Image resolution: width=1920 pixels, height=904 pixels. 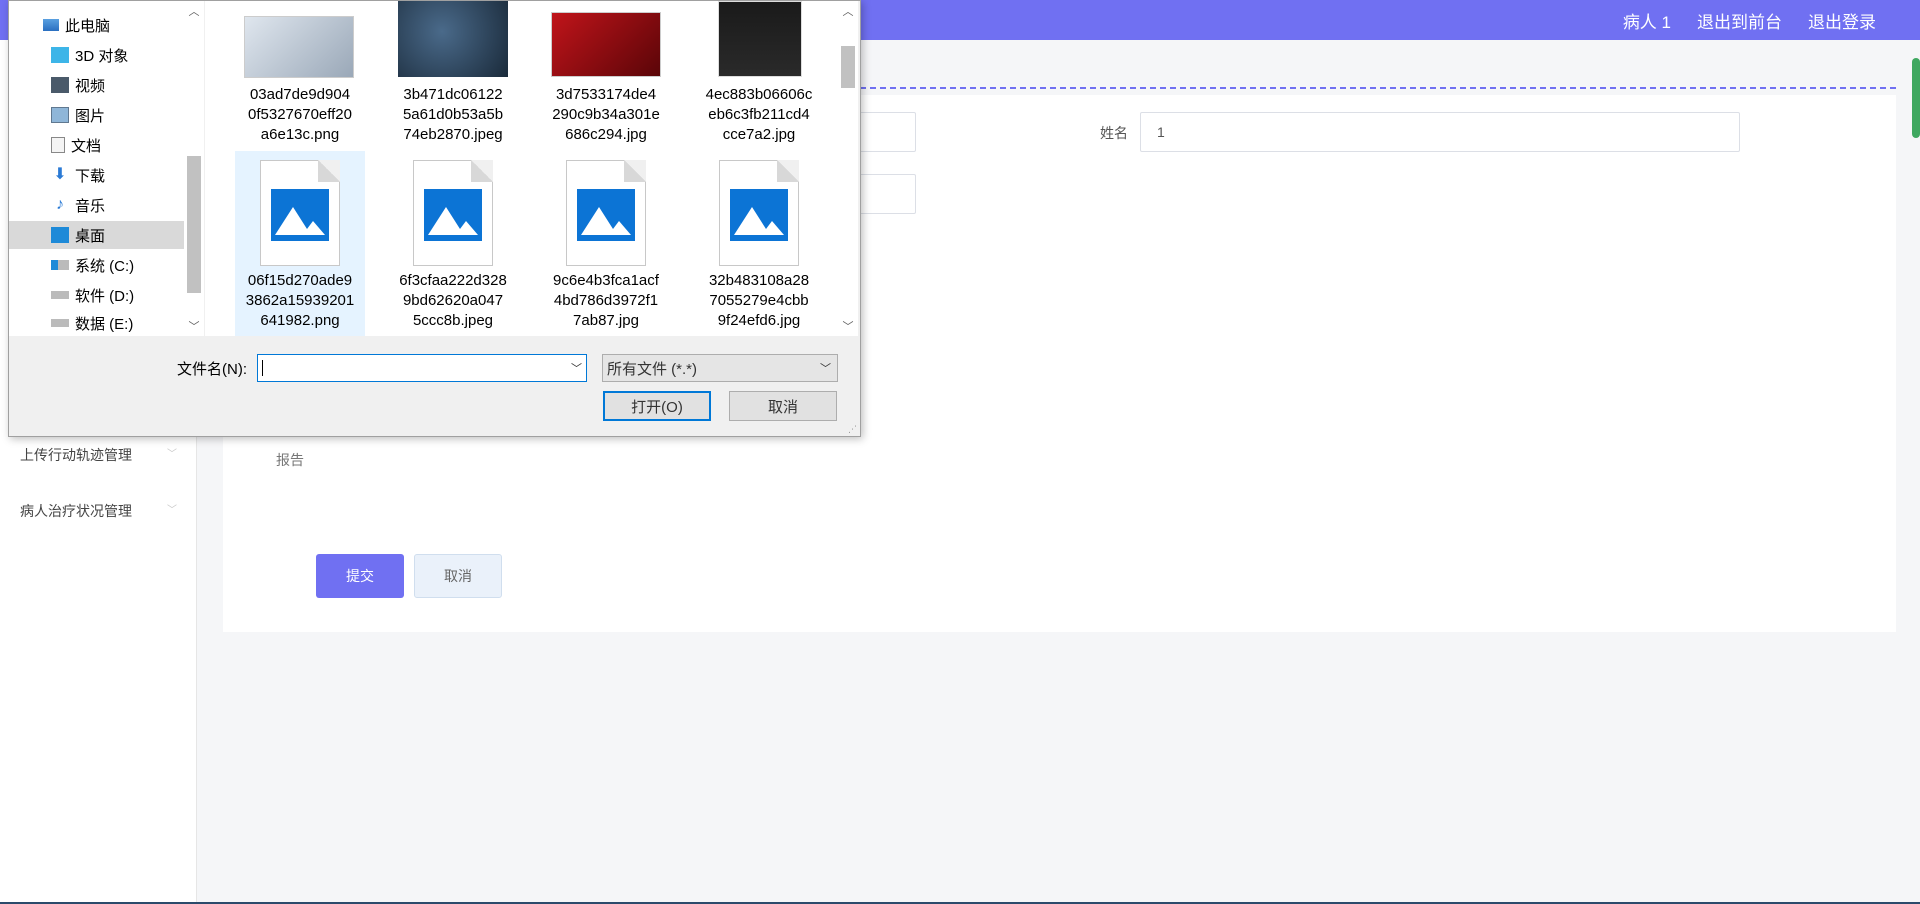 I want to click on name-label: 姓名, so click(x=1114, y=133).